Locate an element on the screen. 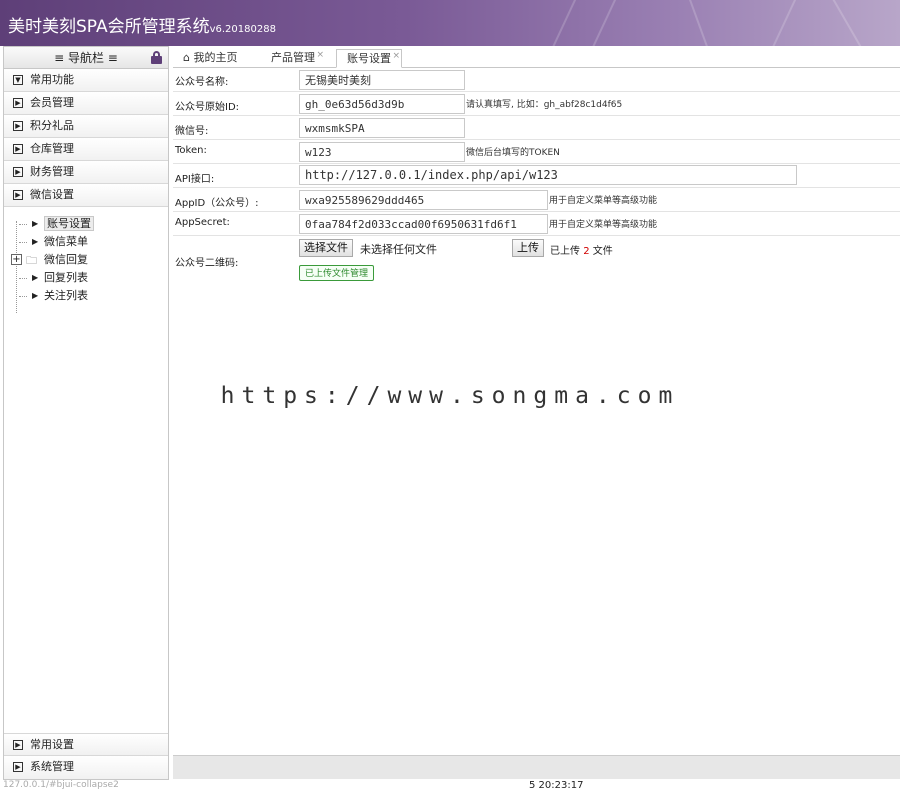 The height and width of the screenshot is (792, 900). status-time: 5 20:23:17 is located at coordinates (556, 785).